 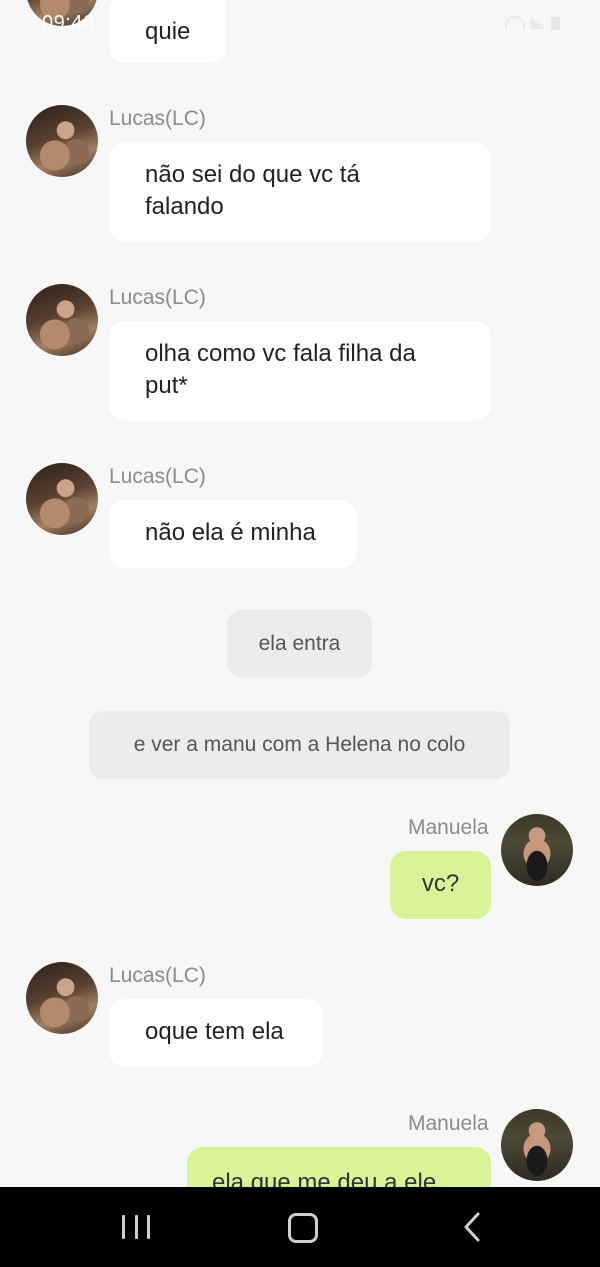 I want to click on message-bubble: quie, so click(x=168, y=31).